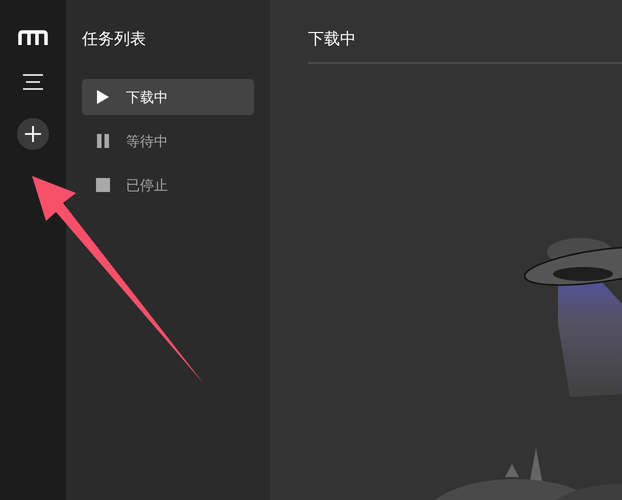 The height and width of the screenshot is (500, 622). I want to click on task-filter-item: 下载中, so click(168, 97).